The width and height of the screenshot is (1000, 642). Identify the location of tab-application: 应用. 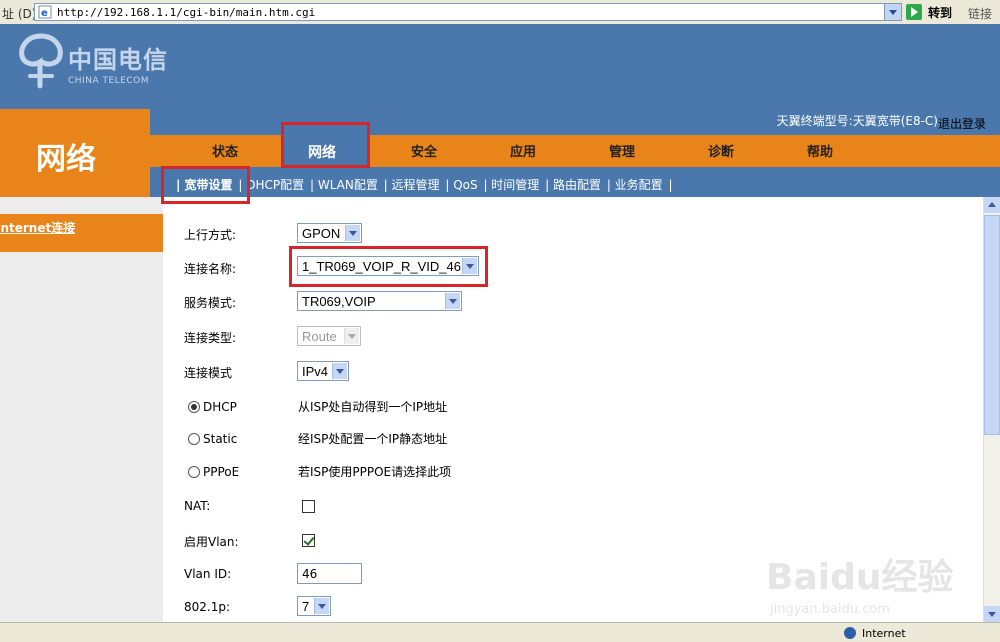
(523, 150).